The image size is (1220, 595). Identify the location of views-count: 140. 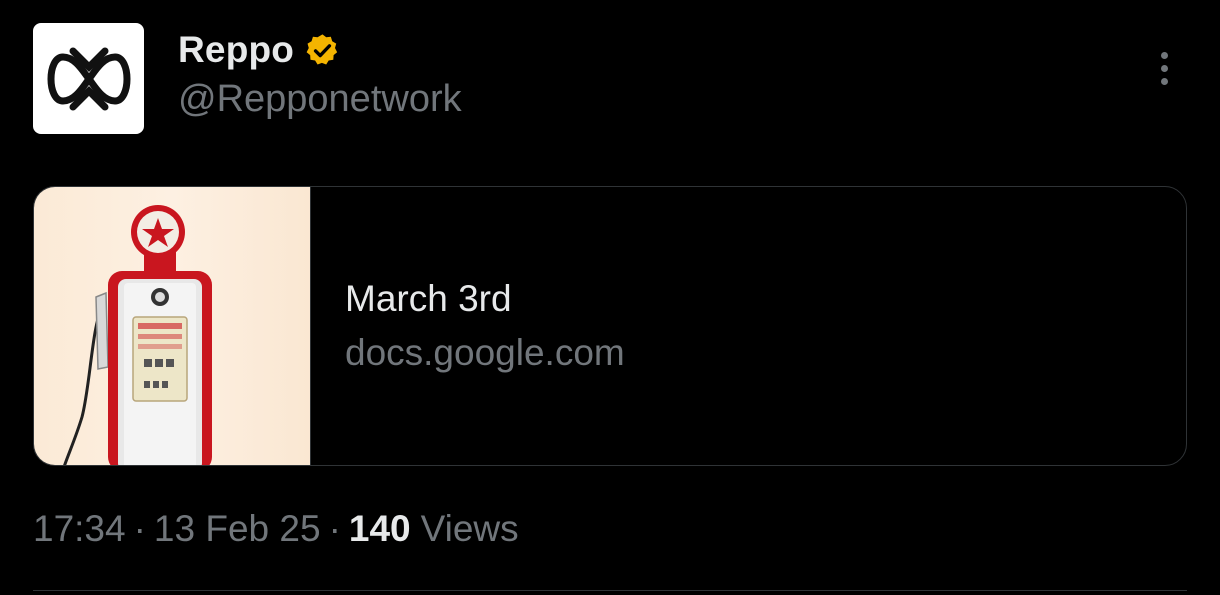
(380, 529).